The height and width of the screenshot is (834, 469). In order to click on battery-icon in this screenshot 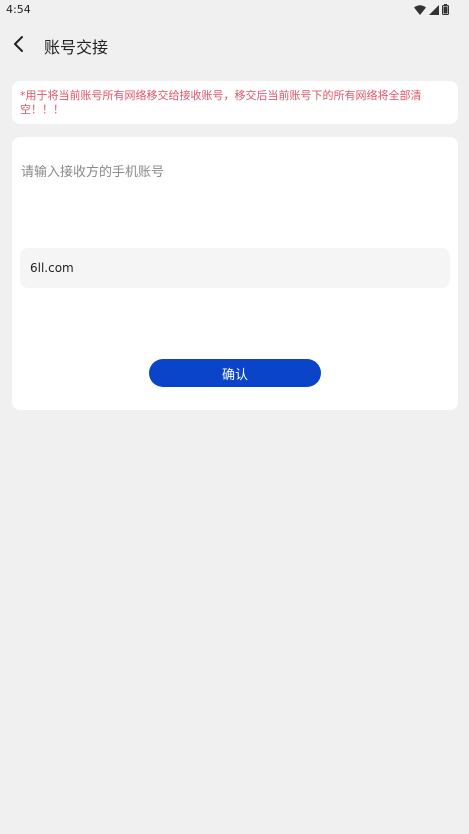, I will do `click(445, 9)`.